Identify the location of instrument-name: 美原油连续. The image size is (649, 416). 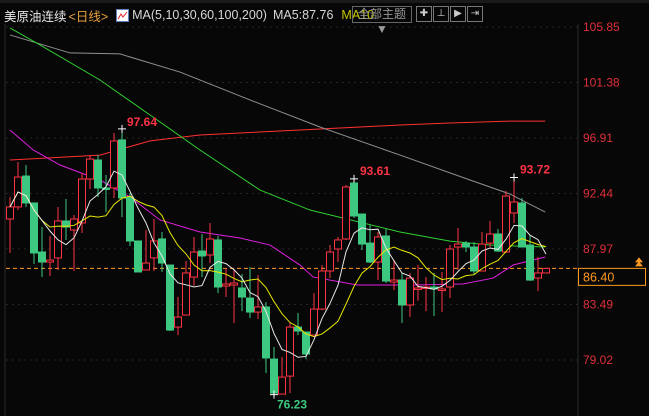
(35, 16).